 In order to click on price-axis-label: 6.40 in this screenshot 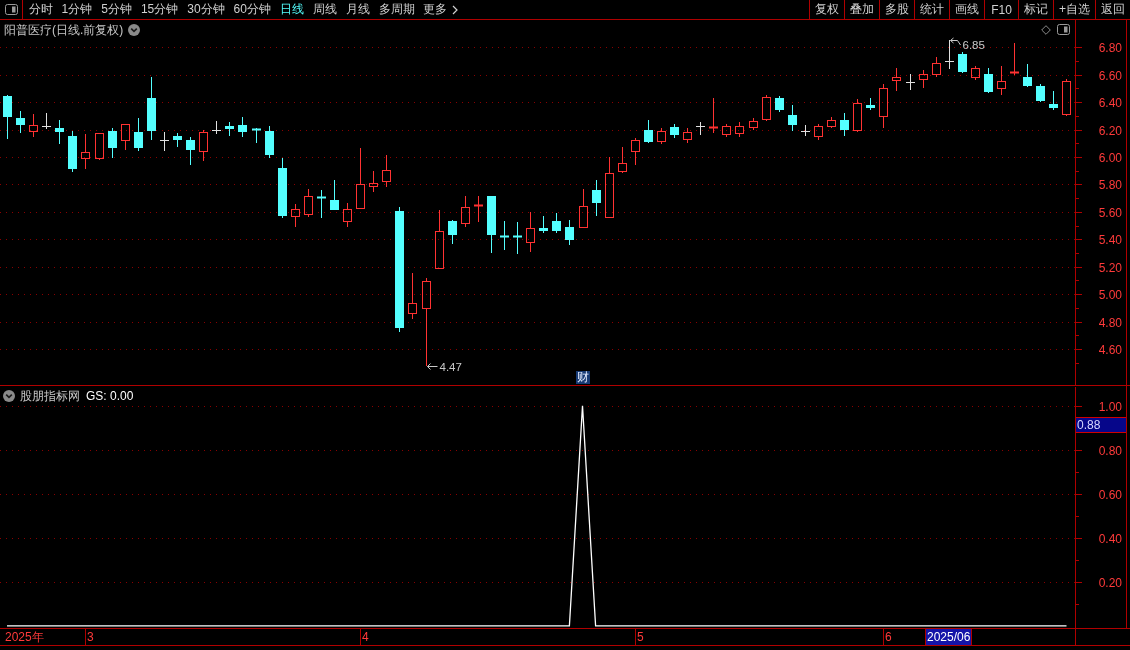, I will do `click(1110, 103)`.